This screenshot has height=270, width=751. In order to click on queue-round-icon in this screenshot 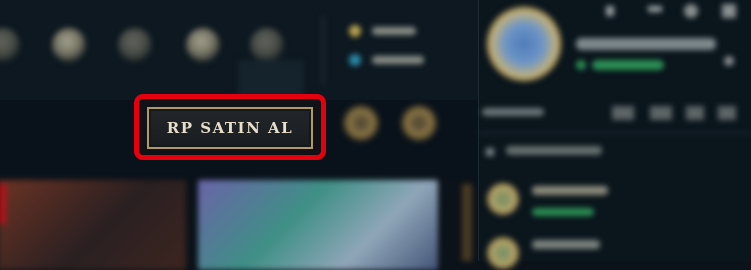, I will do `click(361, 123)`.